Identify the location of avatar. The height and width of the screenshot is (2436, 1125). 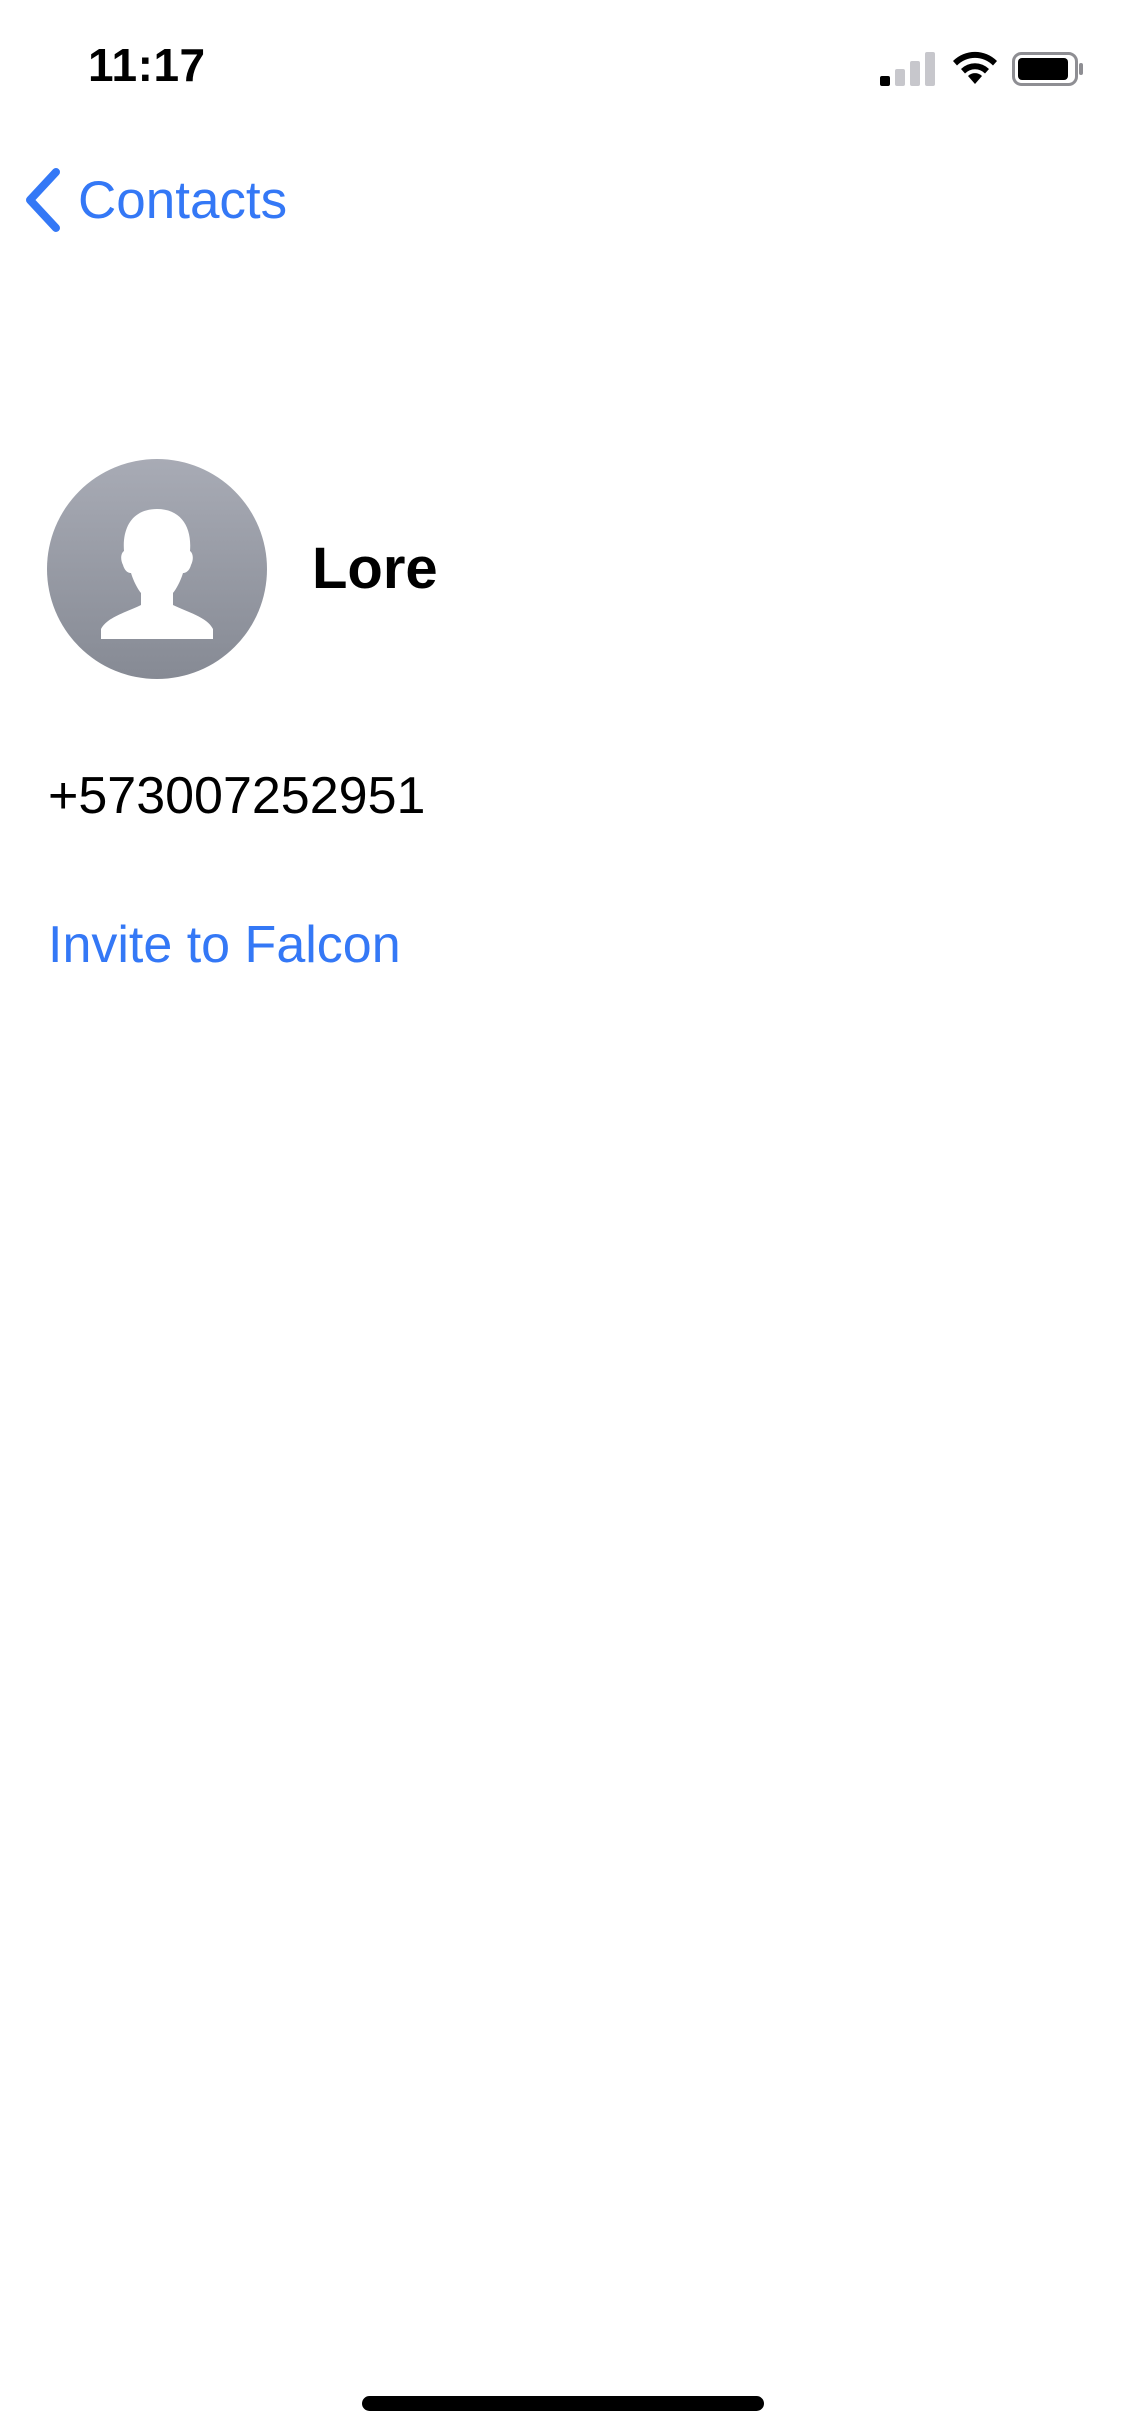
(157, 569).